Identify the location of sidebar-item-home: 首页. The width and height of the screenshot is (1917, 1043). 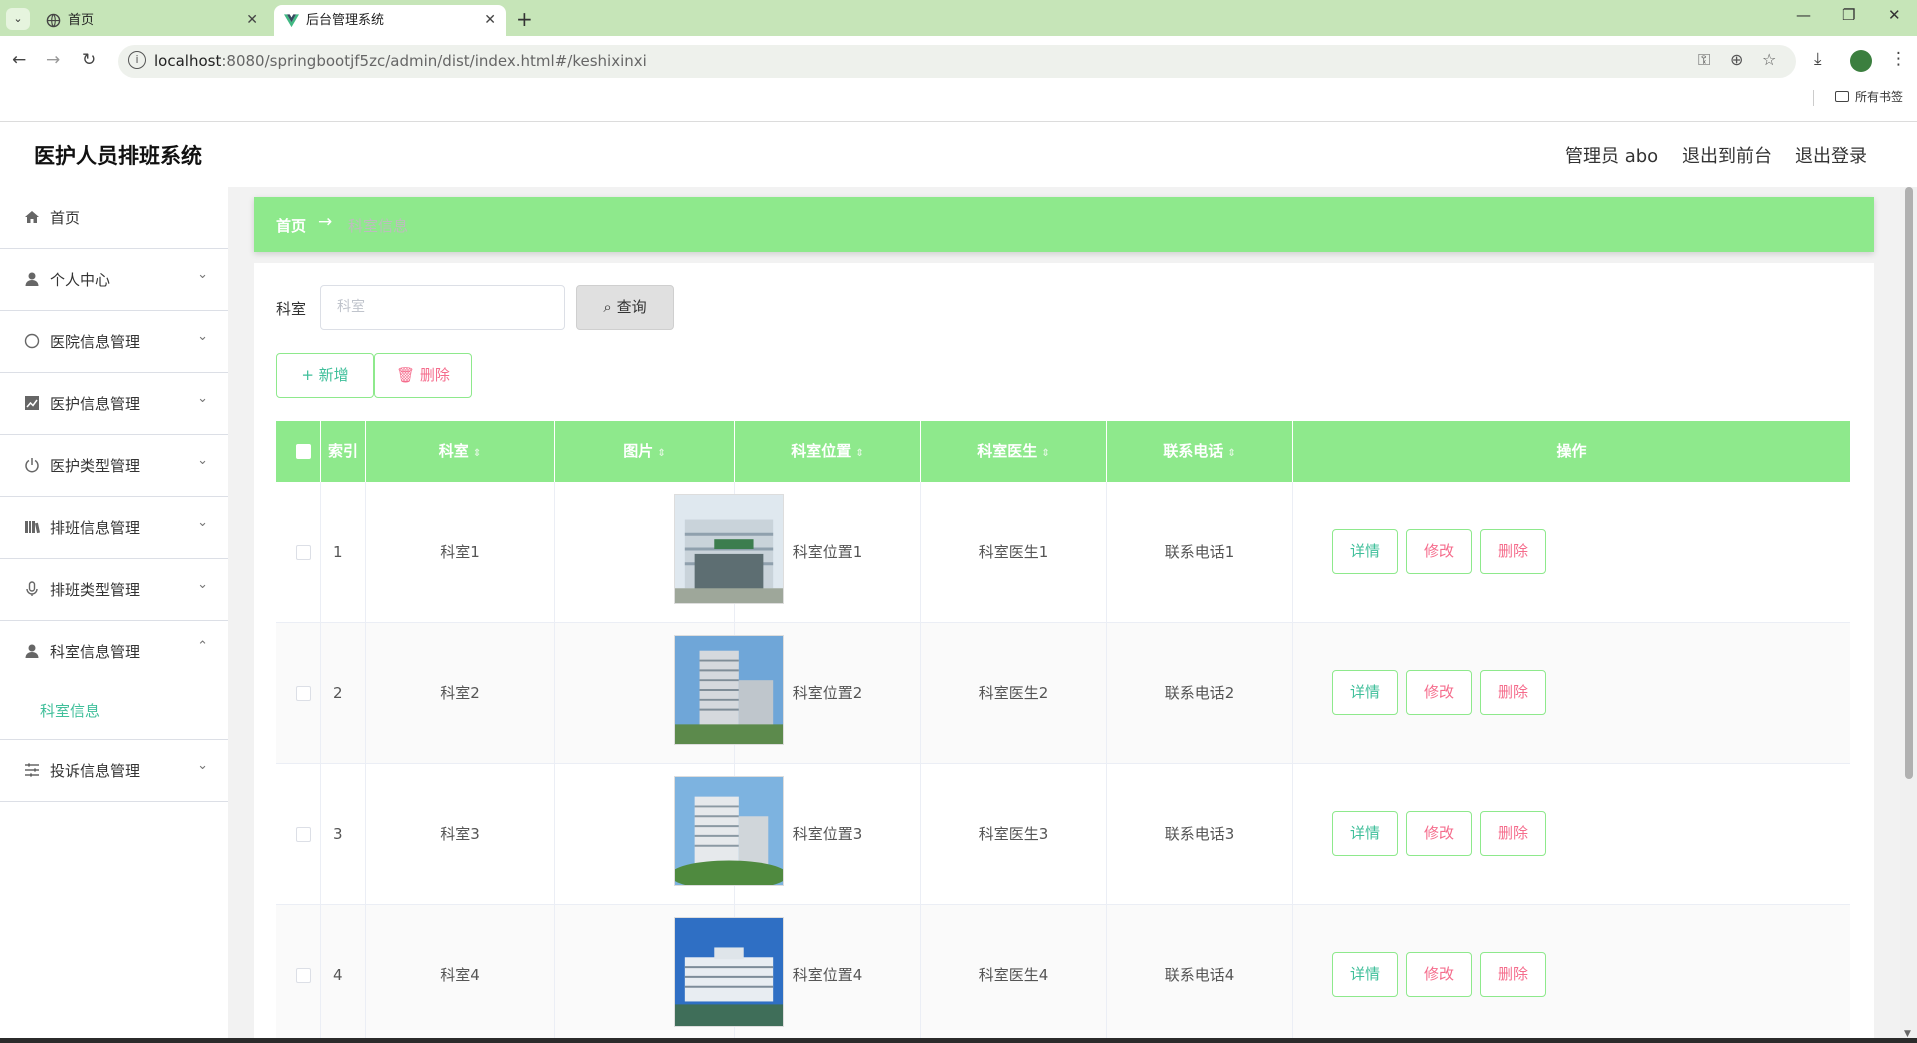
(114, 218).